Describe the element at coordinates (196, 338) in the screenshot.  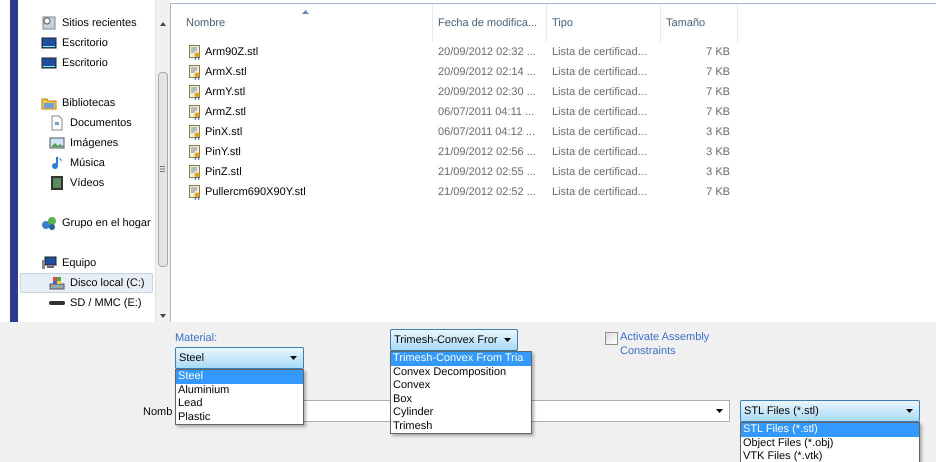
I see `field-label: Material:` at that location.